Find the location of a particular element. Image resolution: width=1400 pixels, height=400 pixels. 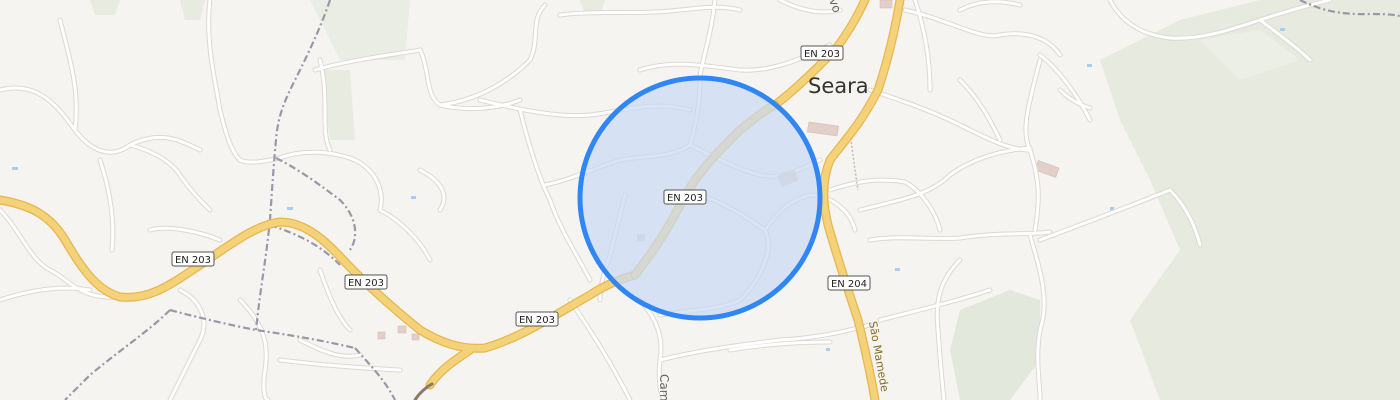

svg-text: EN 204 is located at coordinates (849, 284).